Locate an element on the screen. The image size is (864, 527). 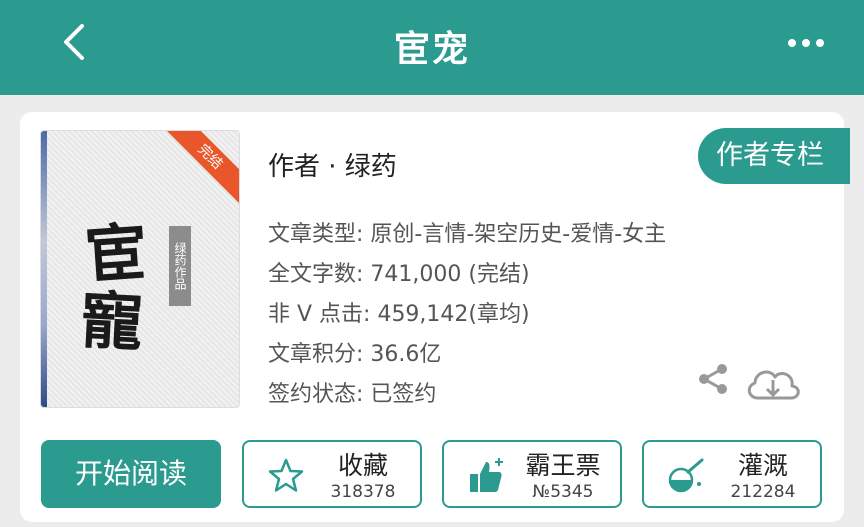
cloud-download-icon is located at coordinates (773, 384).